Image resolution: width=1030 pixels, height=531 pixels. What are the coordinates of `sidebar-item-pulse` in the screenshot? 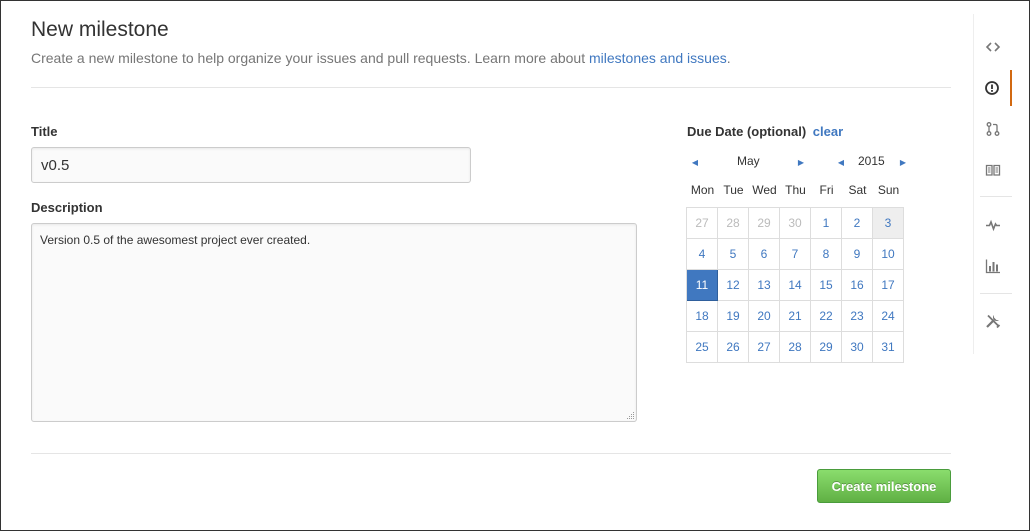 It's located at (993, 225).